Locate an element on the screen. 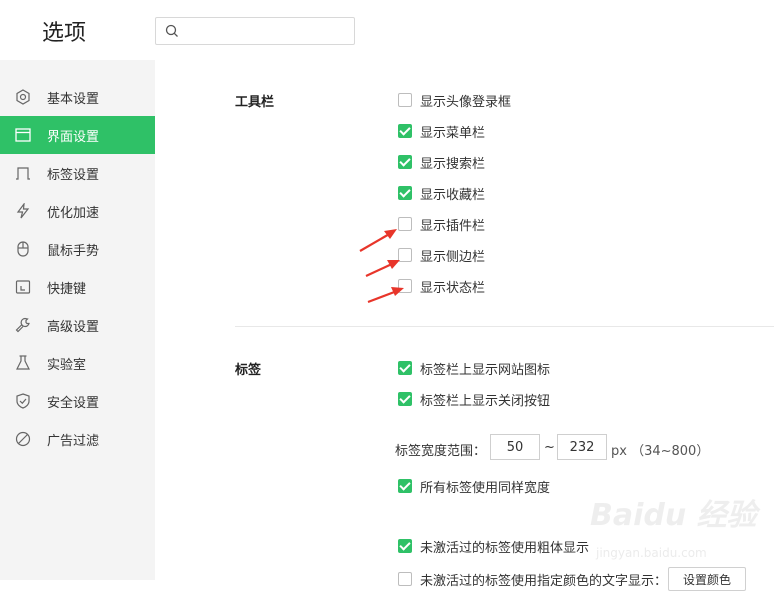 Image resolution: width=774 pixels, height=592 pixels. sidebar-item-advanced: 高级设置 is located at coordinates (77, 325).